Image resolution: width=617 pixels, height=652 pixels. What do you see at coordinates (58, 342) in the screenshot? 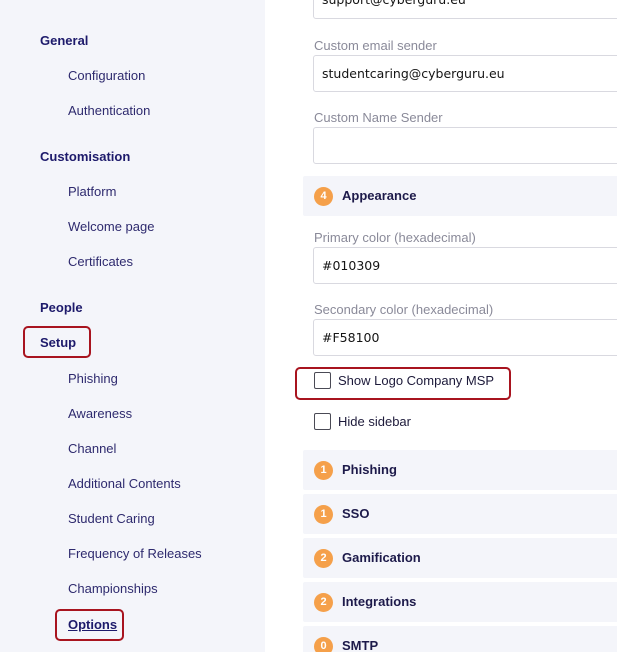
I see `nav-section-setup: Setup` at bounding box center [58, 342].